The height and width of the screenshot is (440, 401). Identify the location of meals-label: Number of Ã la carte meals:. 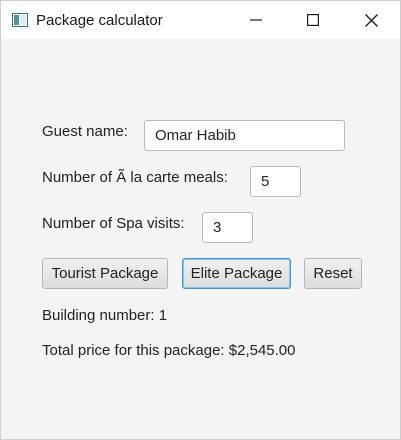
(135, 177).